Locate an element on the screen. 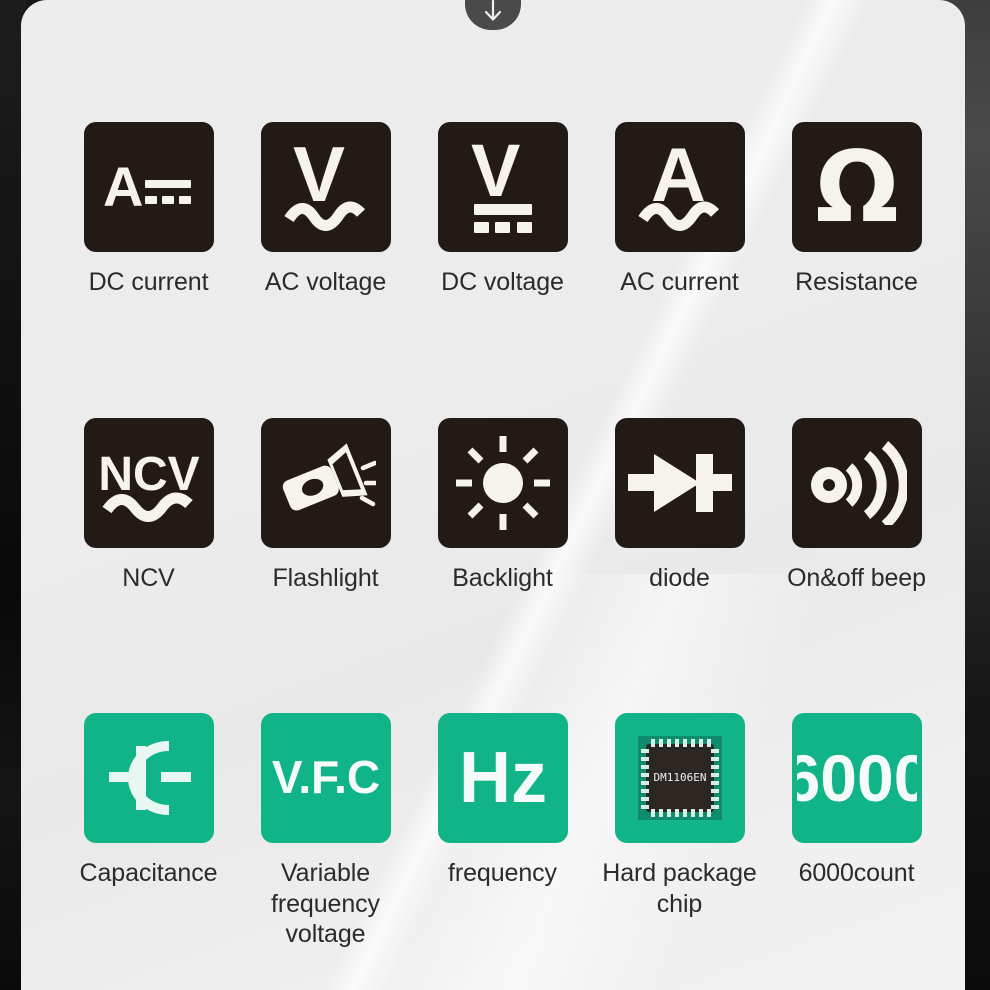 Image resolution: width=990 pixels, height=990 pixels. feature-item-ncv: NCV NCV is located at coordinates (148, 505).